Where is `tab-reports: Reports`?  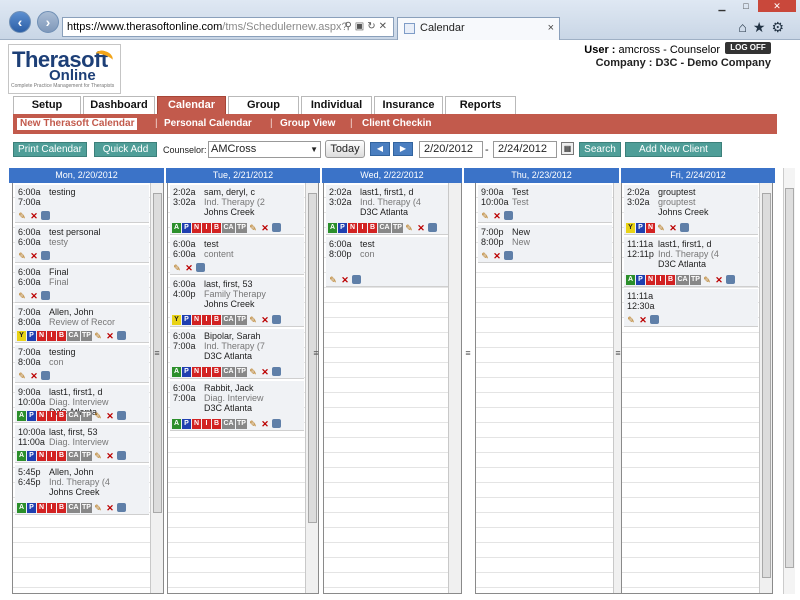 tab-reports: Reports is located at coordinates (480, 105).